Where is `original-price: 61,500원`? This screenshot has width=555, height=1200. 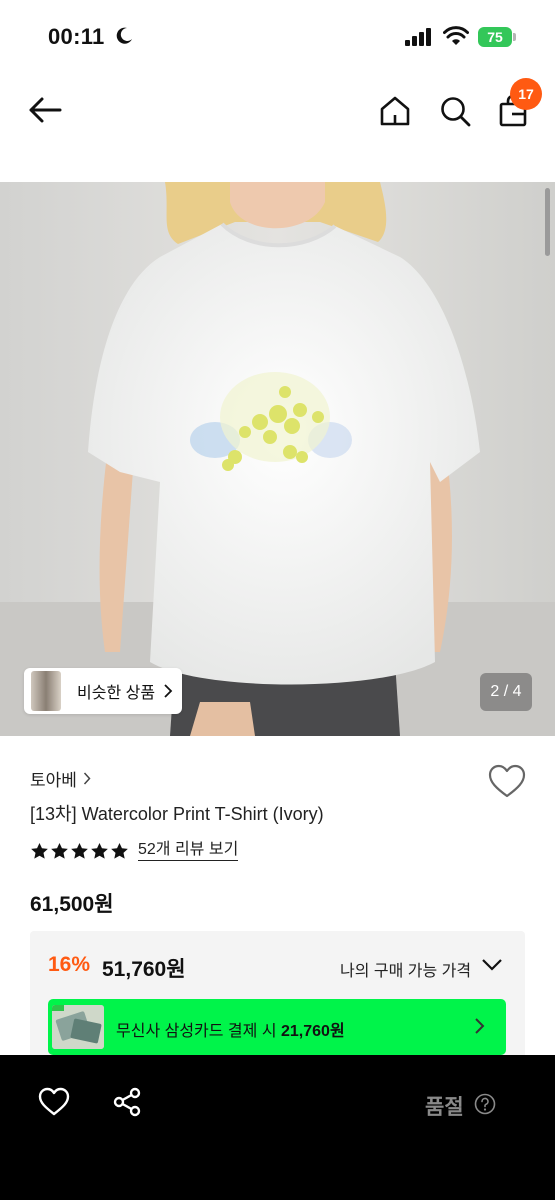
original-price: 61,500원 is located at coordinates (72, 904).